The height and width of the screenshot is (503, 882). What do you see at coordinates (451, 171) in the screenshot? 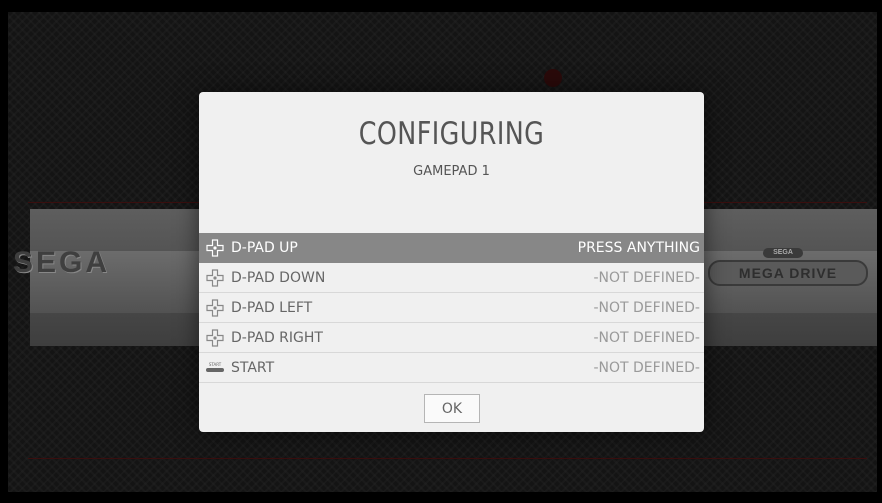
I see `dialog-subtitle: GAMEPAD 1` at bounding box center [451, 171].